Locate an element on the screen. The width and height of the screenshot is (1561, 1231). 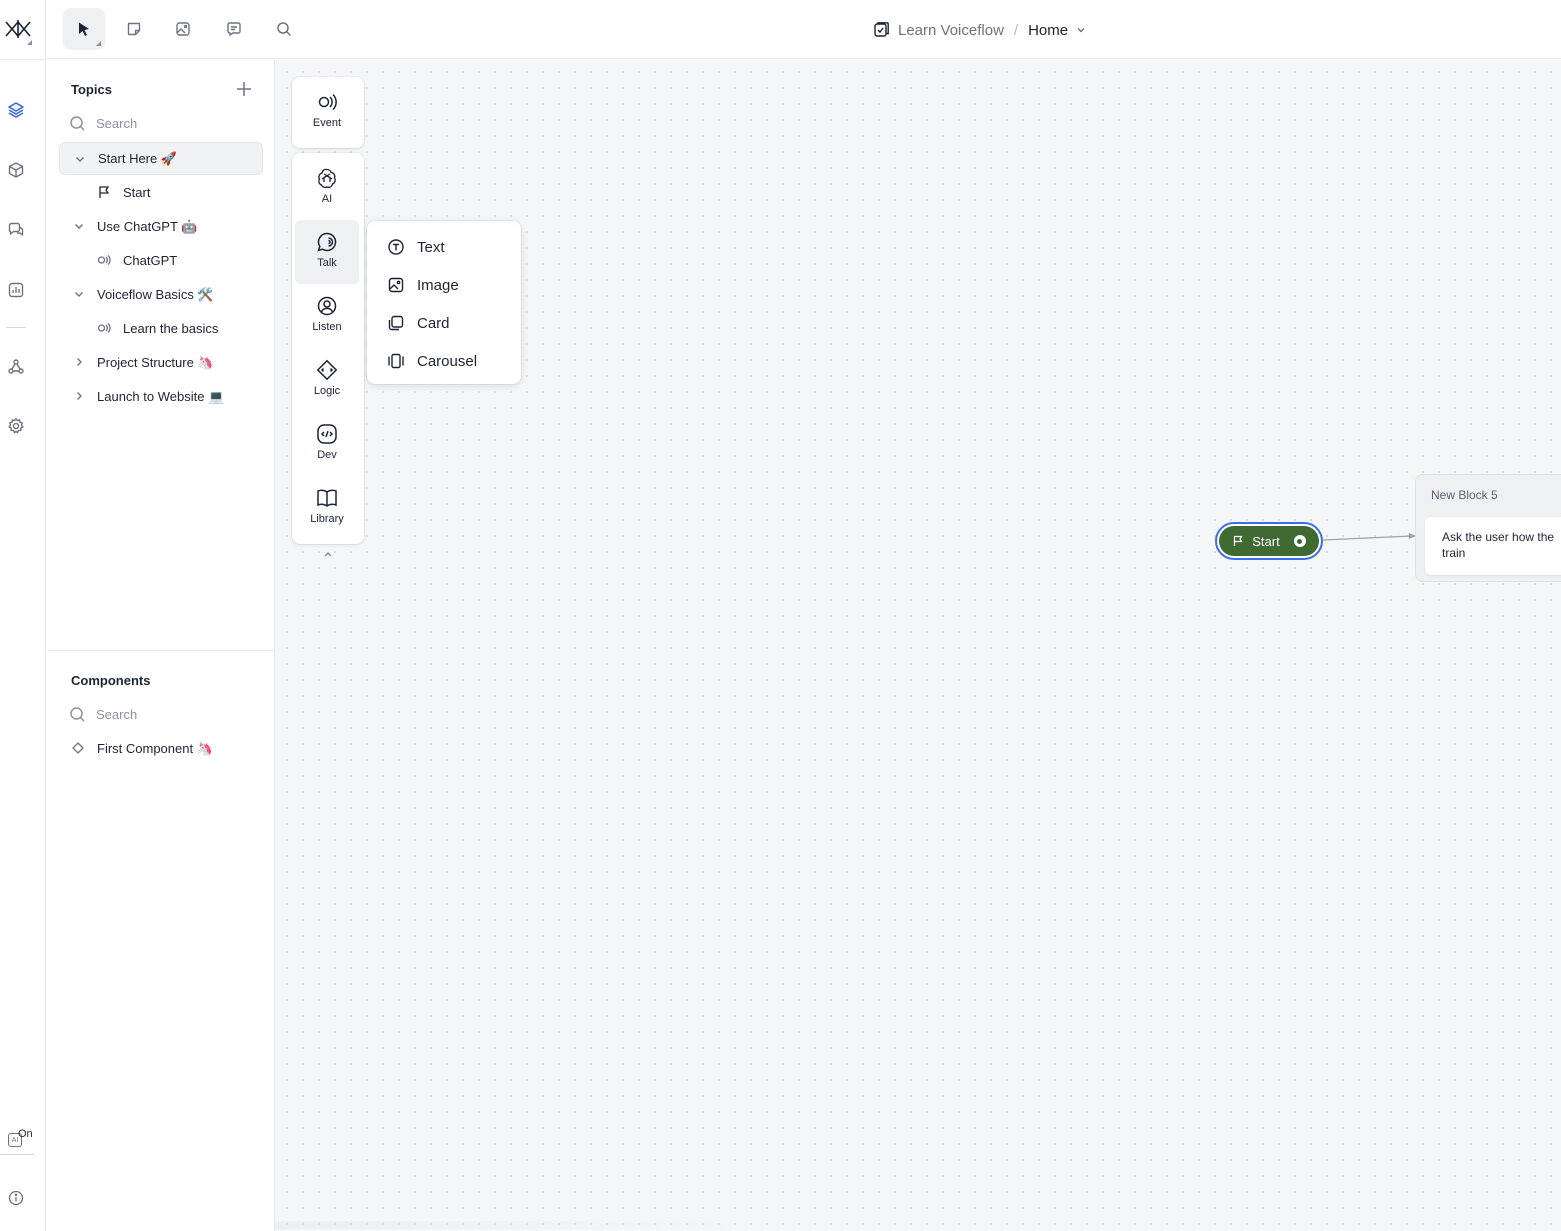
comment-icon is located at coordinates (234, 29).